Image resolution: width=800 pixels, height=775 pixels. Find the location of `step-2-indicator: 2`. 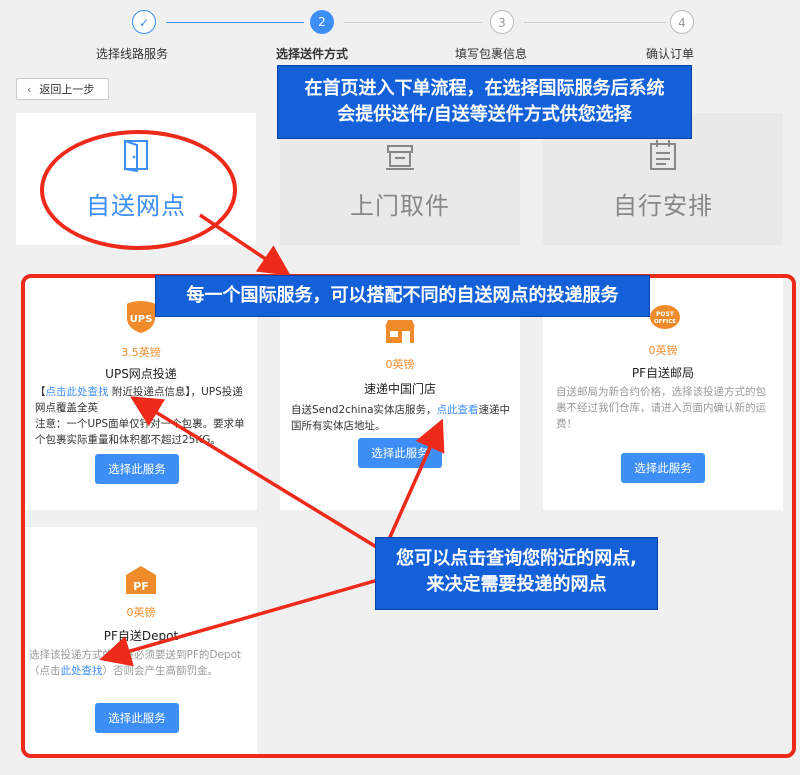

step-2-indicator: 2 is located at coordinates (322, 22).